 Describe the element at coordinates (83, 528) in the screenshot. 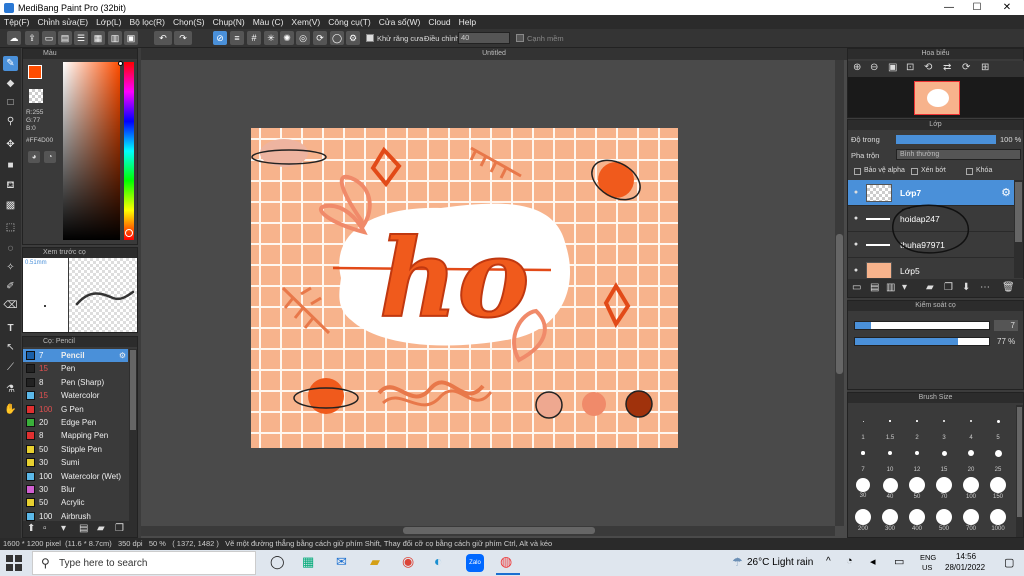

I see `copy-brush-icon: ▤` at that location.